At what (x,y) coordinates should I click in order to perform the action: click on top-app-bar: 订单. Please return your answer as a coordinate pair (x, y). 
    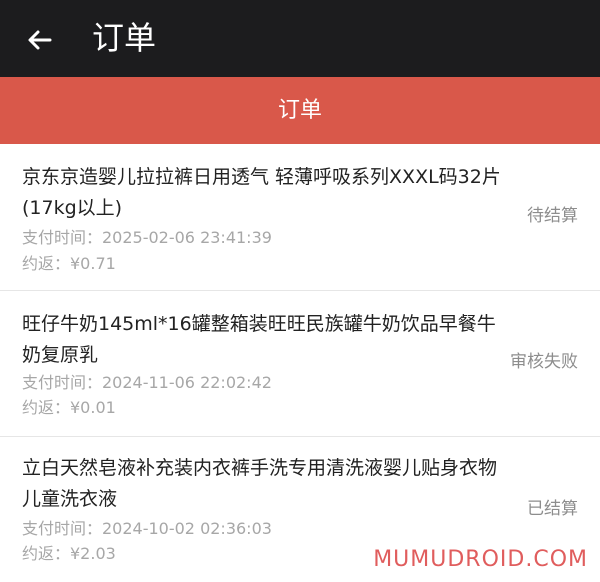
    Looking at the image, I should click on (300, 38).